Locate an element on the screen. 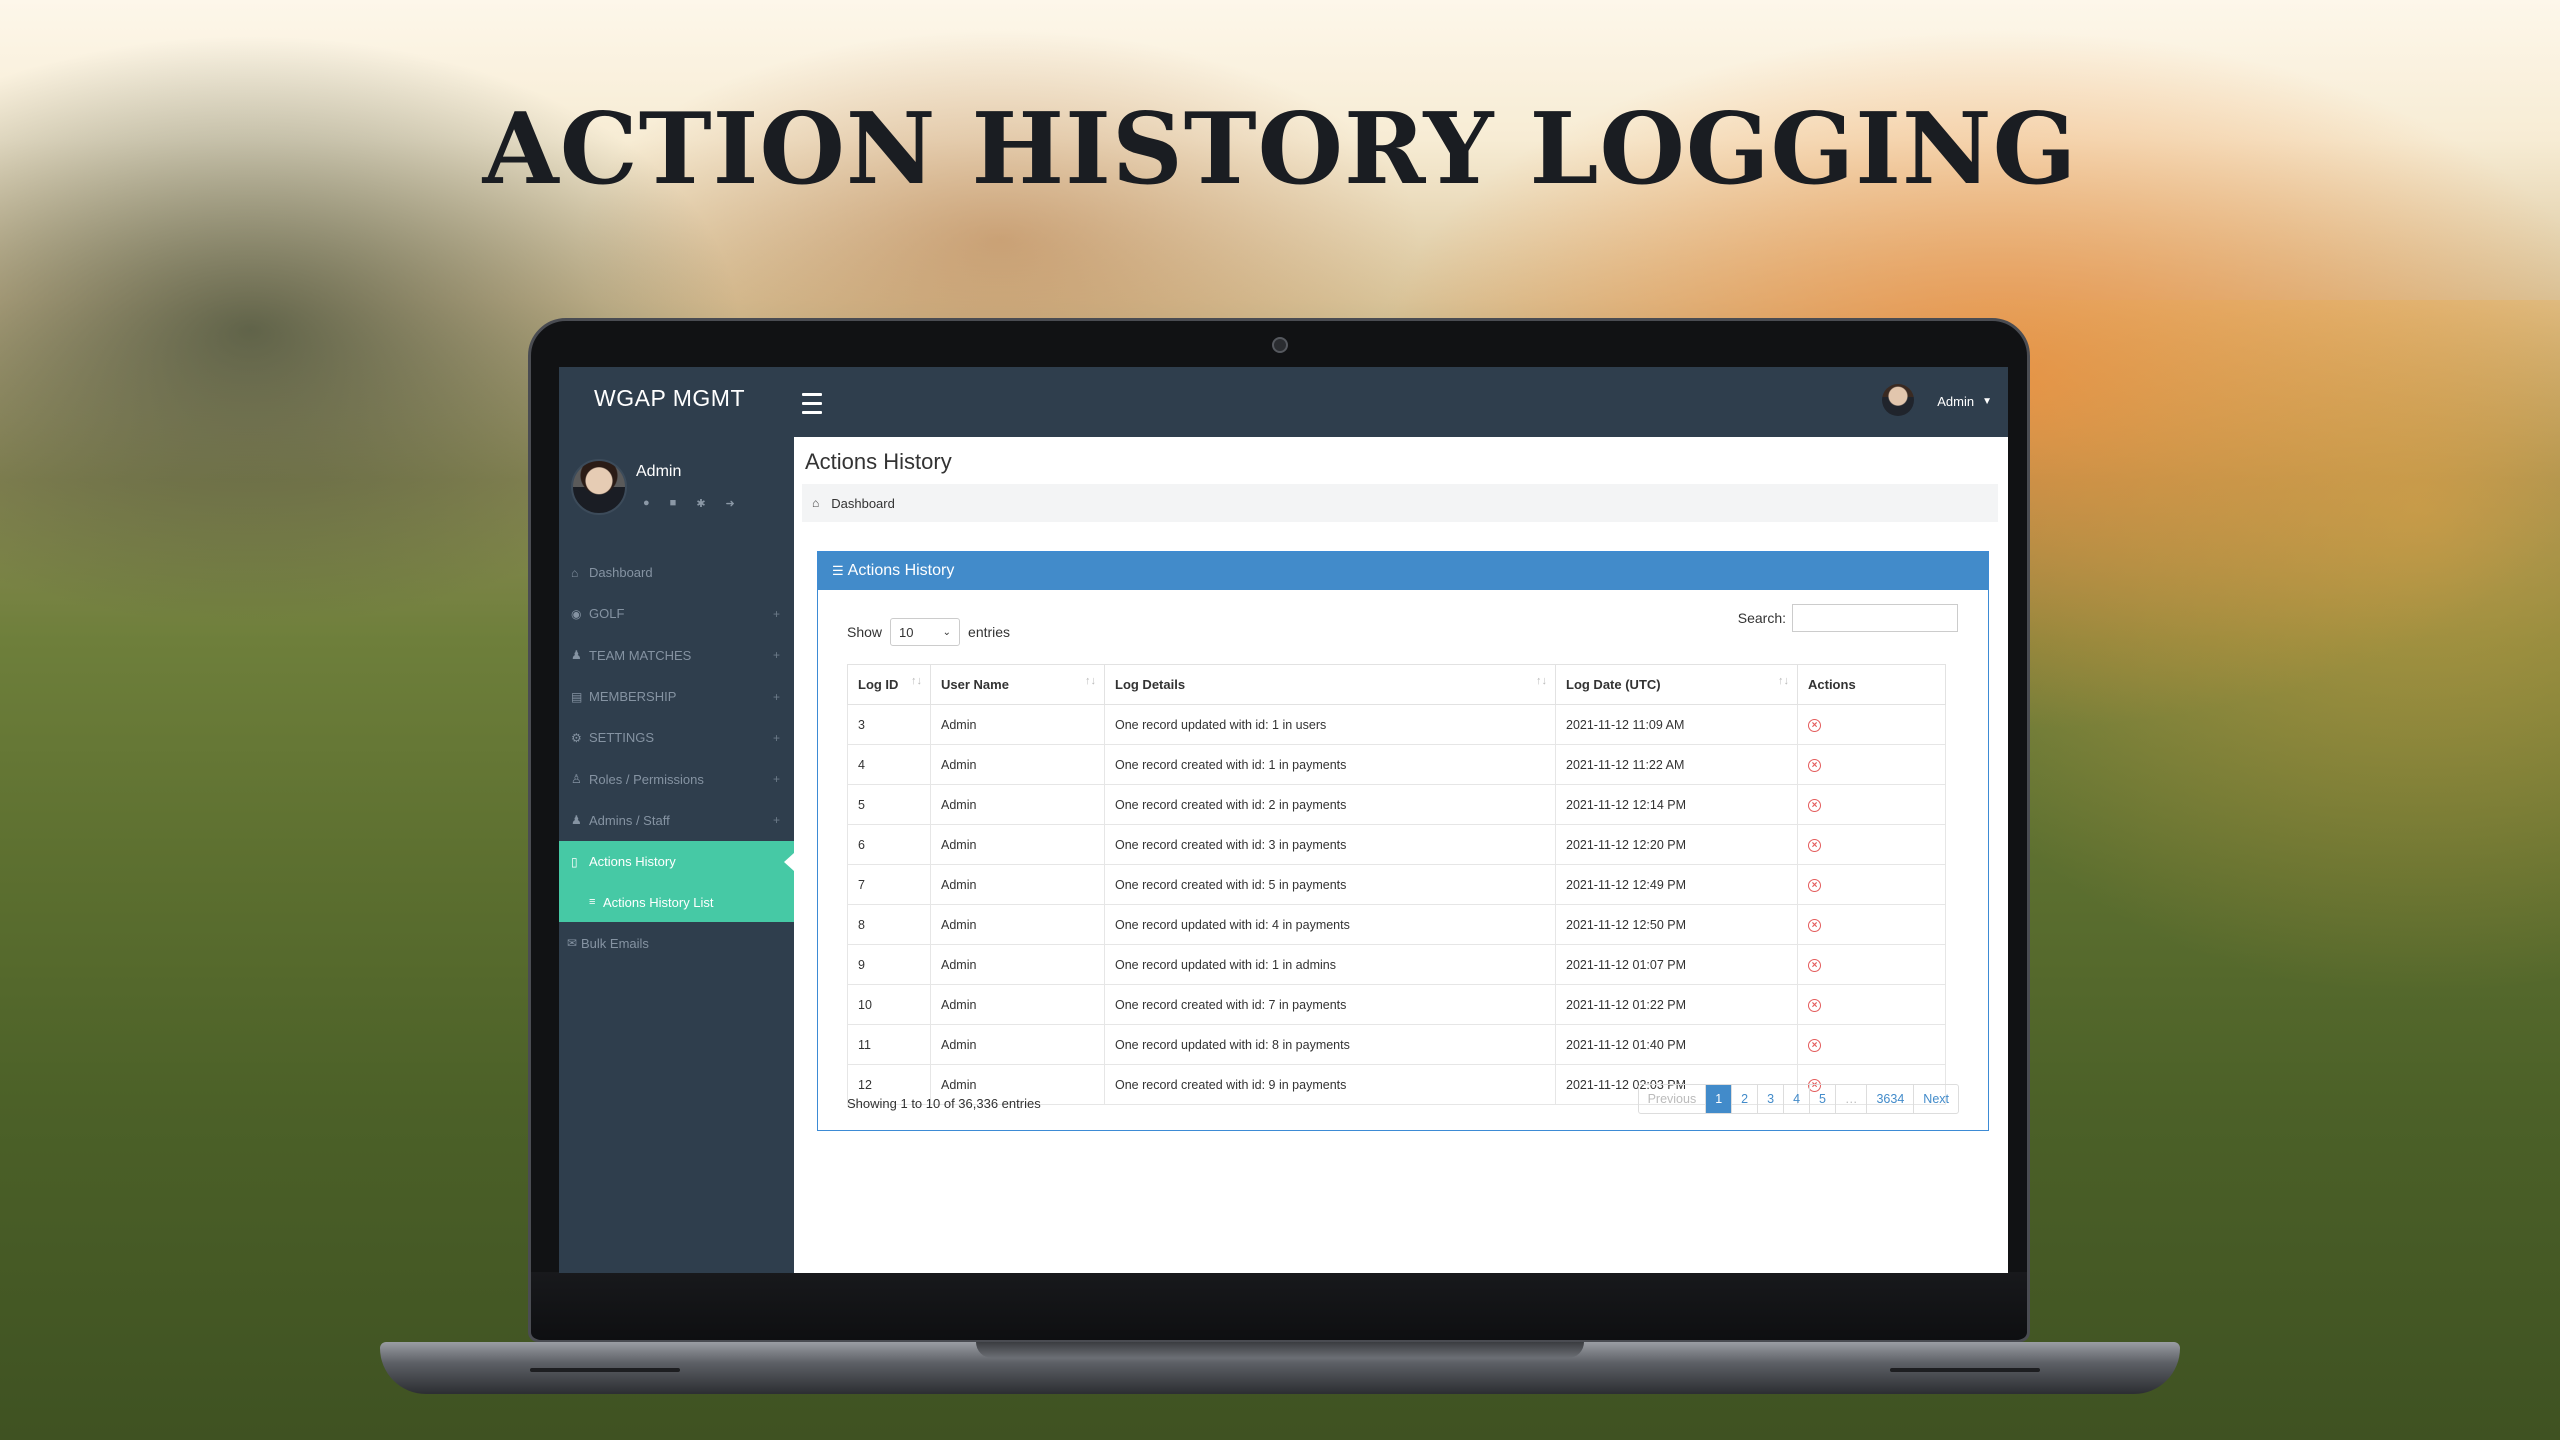 The height and width of the screenshot is (1440, 2560). pagination-page-5: 5 is located at coordinates (1823, 1099).